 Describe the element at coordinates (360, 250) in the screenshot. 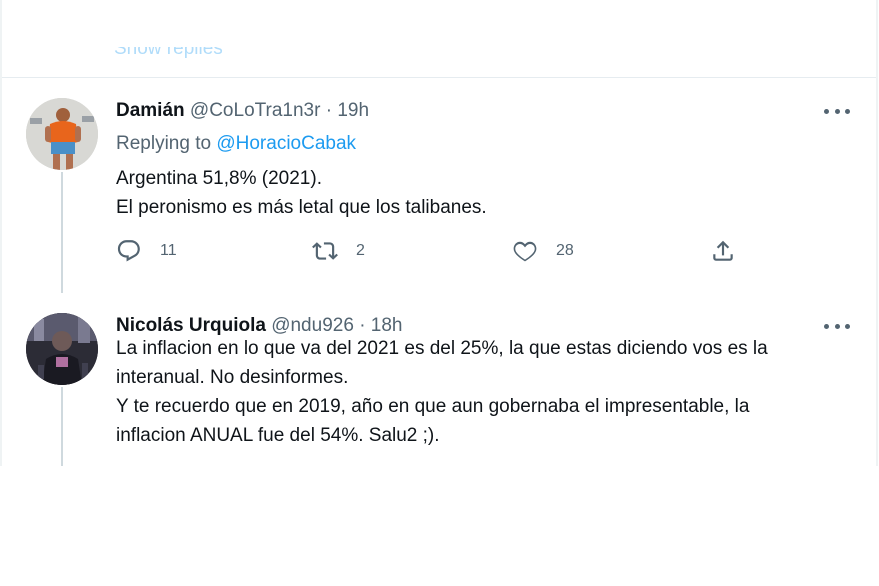

I see `retweet-count: 2` at that location.